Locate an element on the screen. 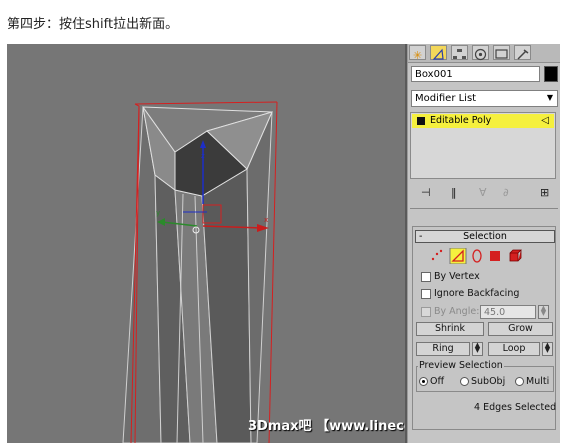 This screenshot has width=567, height=443. preview-multi-radio is located at coordinates (519, 381).